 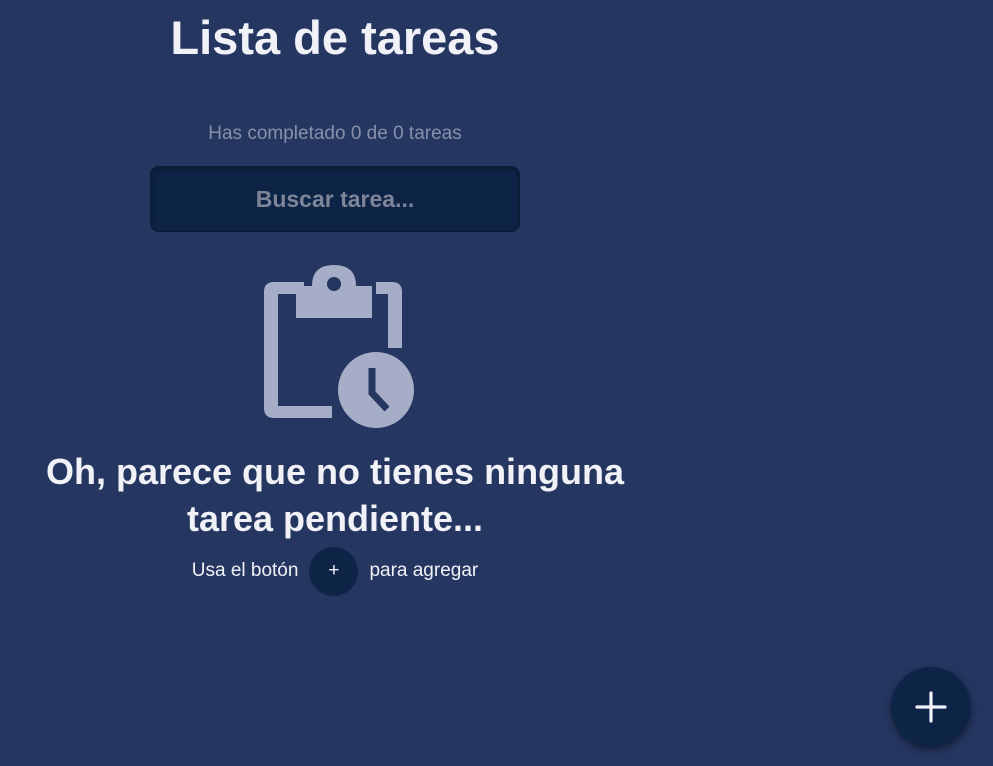 I want to click on page-title: Lista de tareas, so click(x=335, y=37).